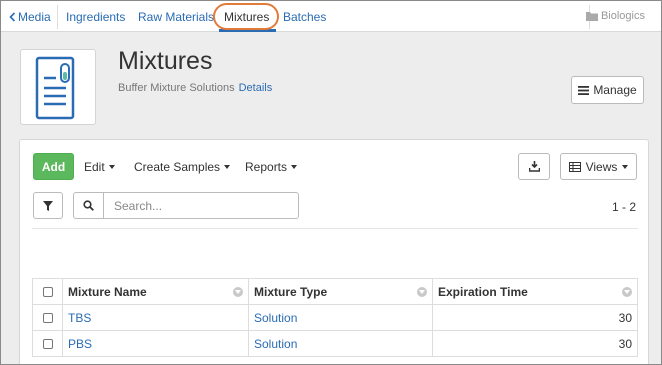 The width and height of the screenshot is (662, 365). I want to click on export-button, so click(534, 166).